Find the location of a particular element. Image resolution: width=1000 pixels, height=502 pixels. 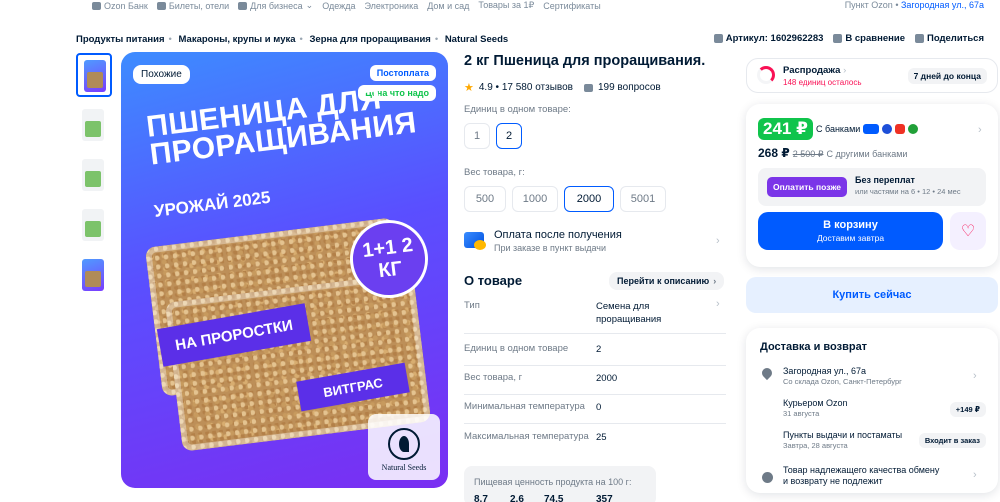

nutrition-value: 357 is located at coordinates (604, 498).